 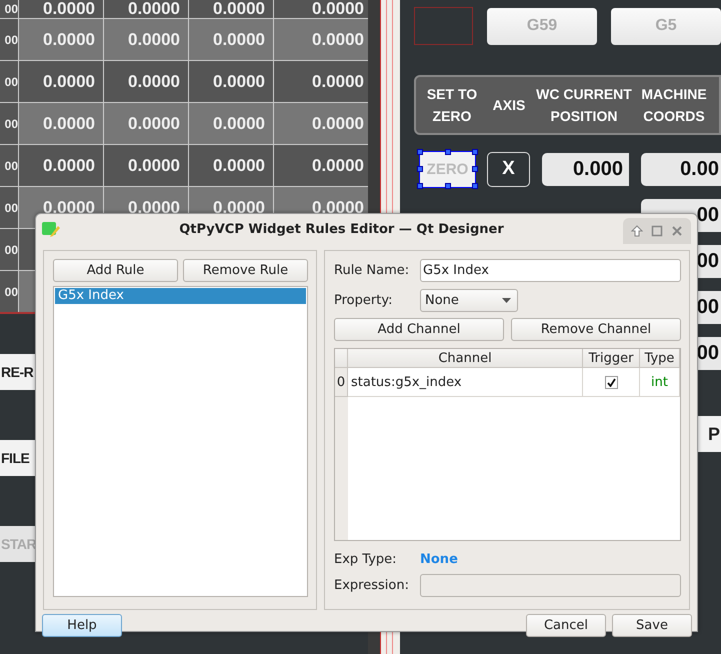 What do you see at coordinates (372, 585) in the screenshot?
I see `field-label: Expression:` at bounding box center [372, 585].